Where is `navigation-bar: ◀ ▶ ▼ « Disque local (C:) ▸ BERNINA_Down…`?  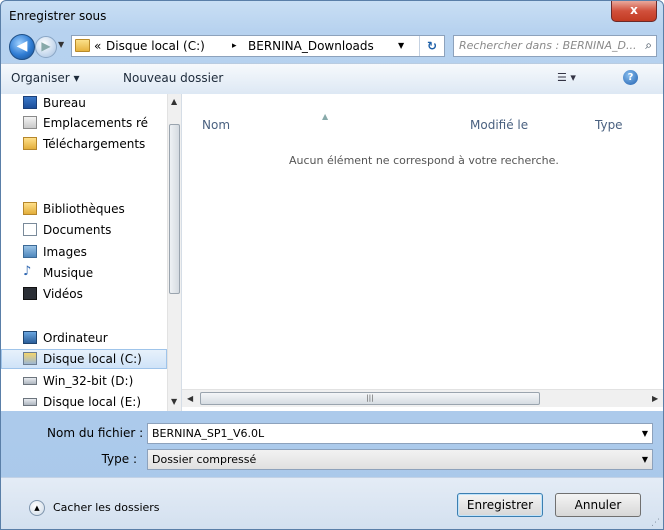
navigation-bar: ◀ ▶ ▼ « Disque local (C:) ▸ BERNINA_Down… is located at coordinates (332, 47).